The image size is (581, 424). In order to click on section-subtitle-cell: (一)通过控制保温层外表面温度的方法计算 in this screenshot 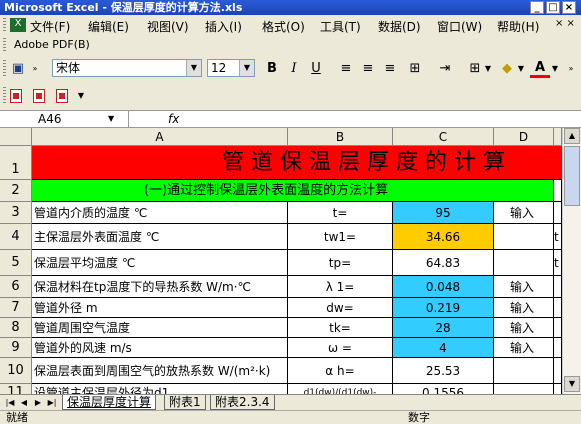, I will do `click(293, 191)`.